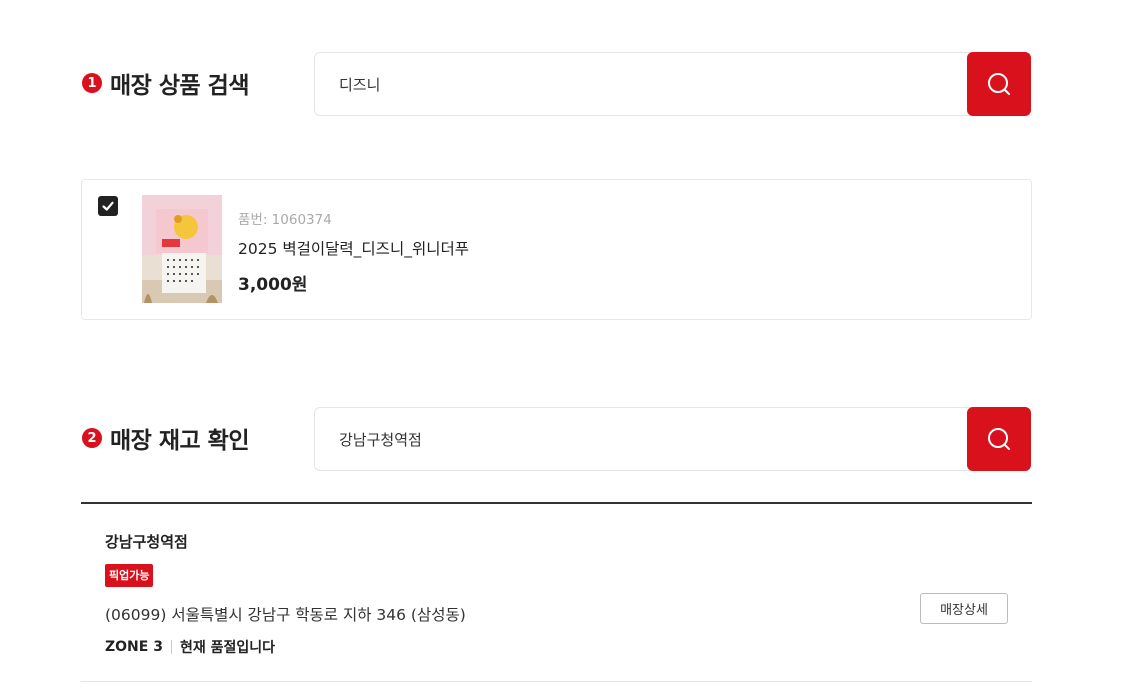  I want to click on section-title-text: 매장 재고 확인, so click(179, 441).